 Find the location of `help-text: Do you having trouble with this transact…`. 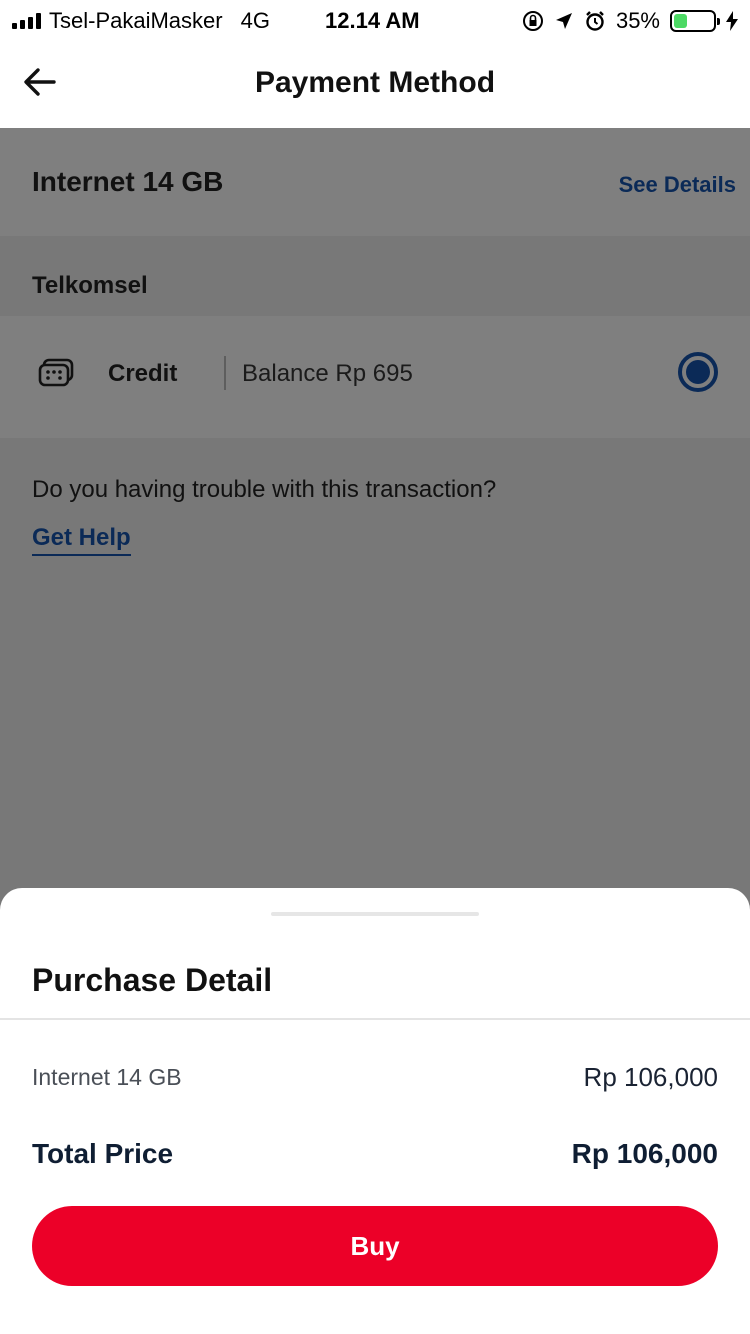

help-text: Do you having trouble with this transact… is located at coordinates (264, 489).